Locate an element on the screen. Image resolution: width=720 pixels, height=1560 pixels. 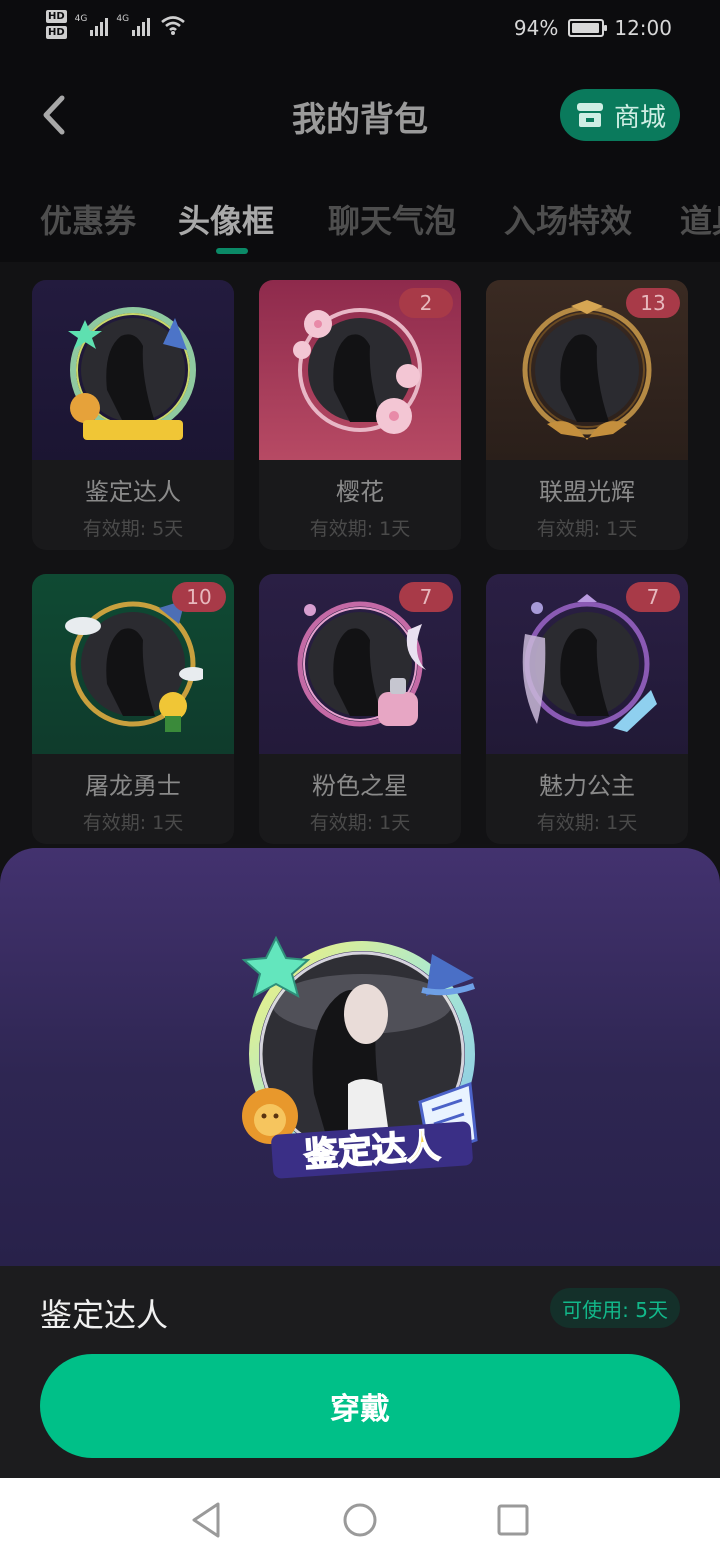
frame-name: 屠龙勇士 is located at coordinates (133, 786).